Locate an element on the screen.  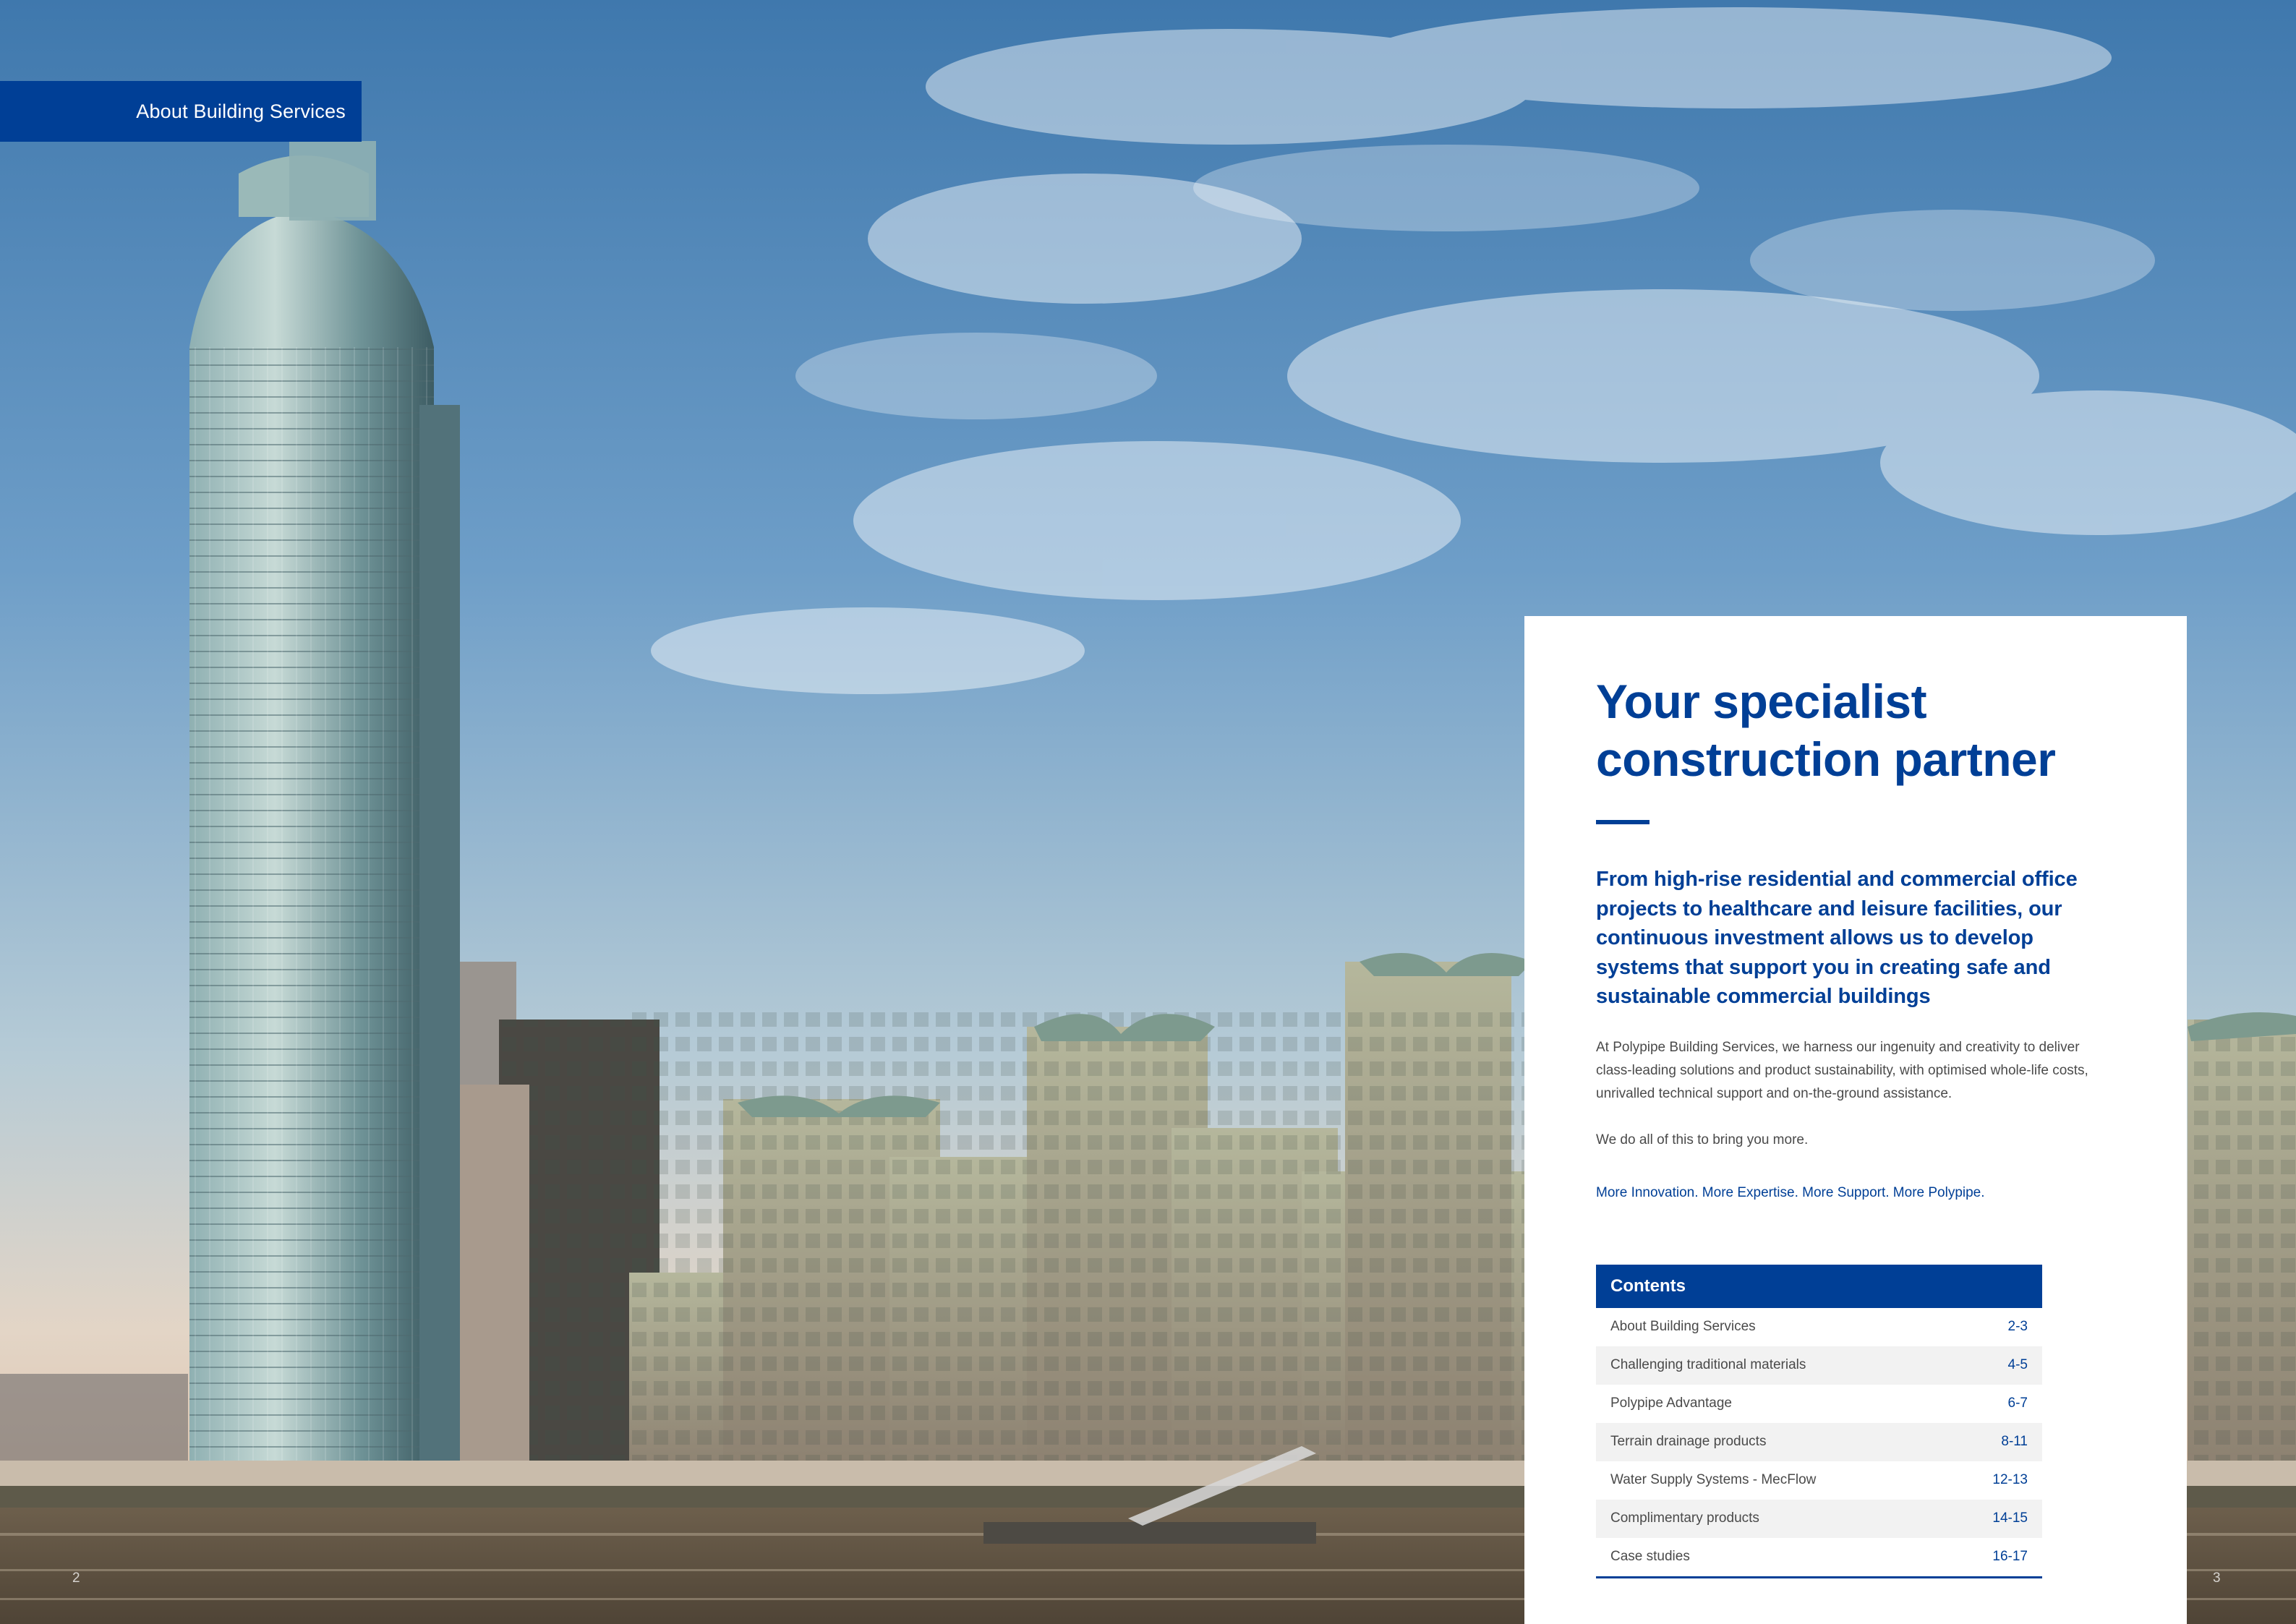
contents-label: Polypipe Advantage is located at coordinates (1671, 1404).